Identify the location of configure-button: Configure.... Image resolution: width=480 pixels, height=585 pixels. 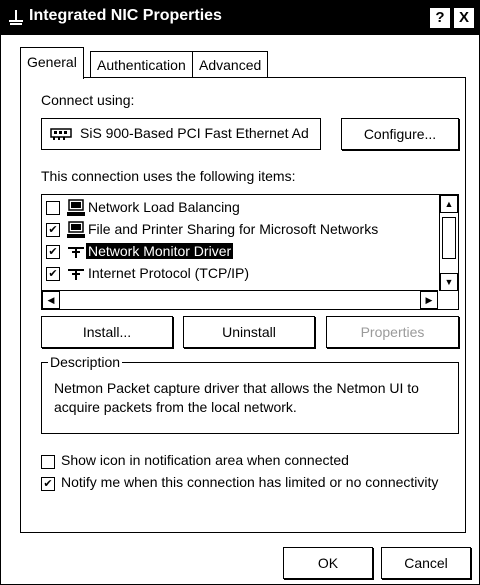
(400, 134).